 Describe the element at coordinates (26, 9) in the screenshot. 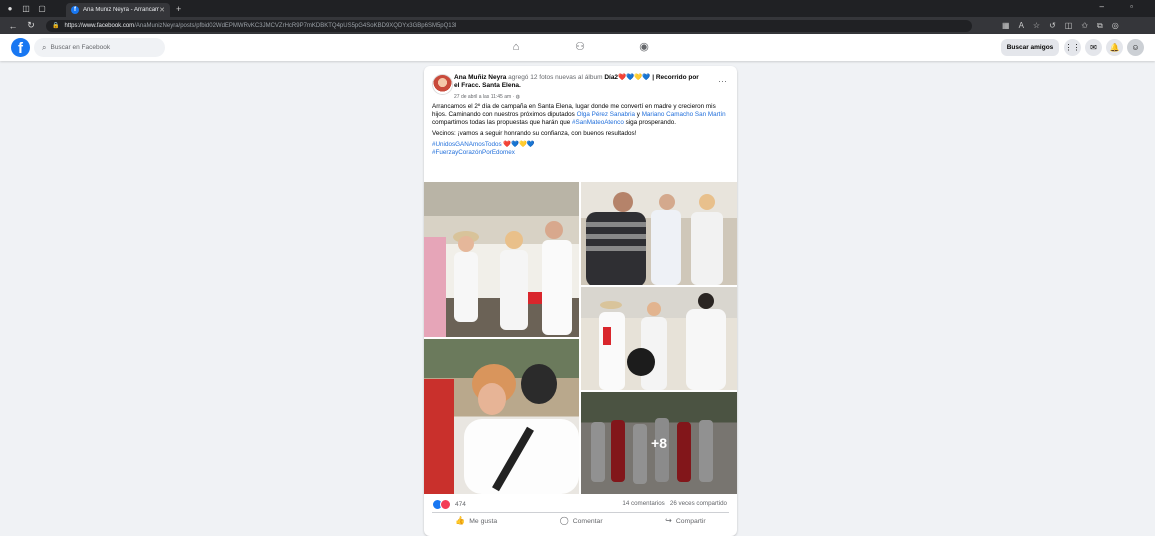

I see `collections-icon: ◫` at that location.